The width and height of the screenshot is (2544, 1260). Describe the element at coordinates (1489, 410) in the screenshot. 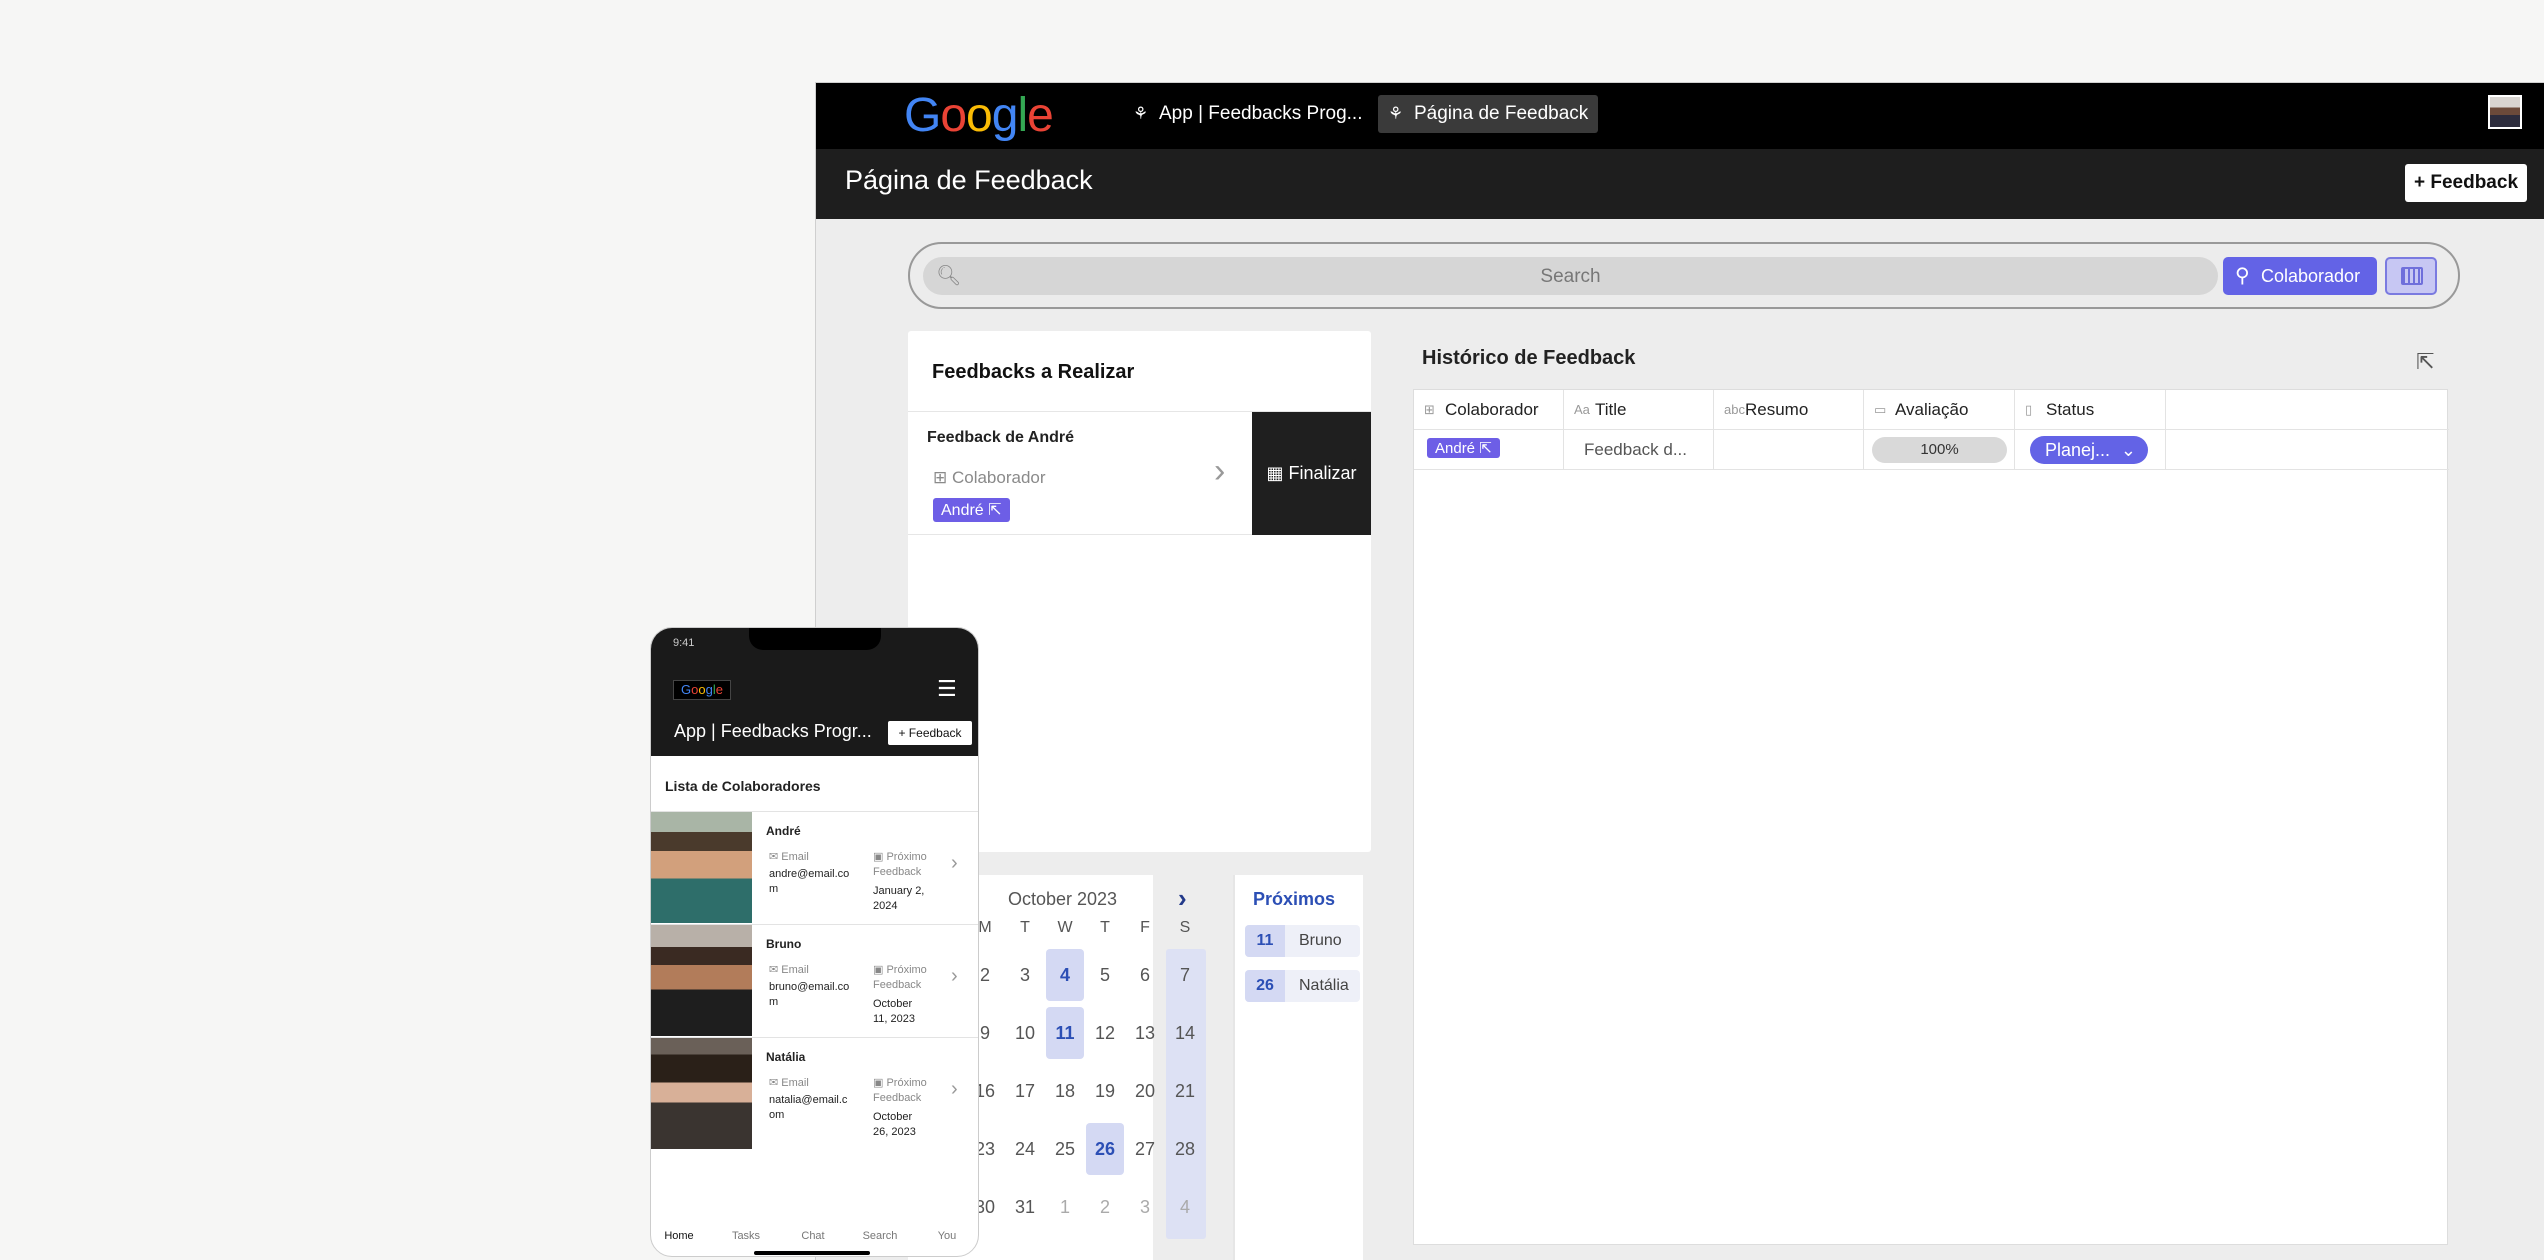

I see `column-header-colaborador: ⊞ Colaborador` at that location.